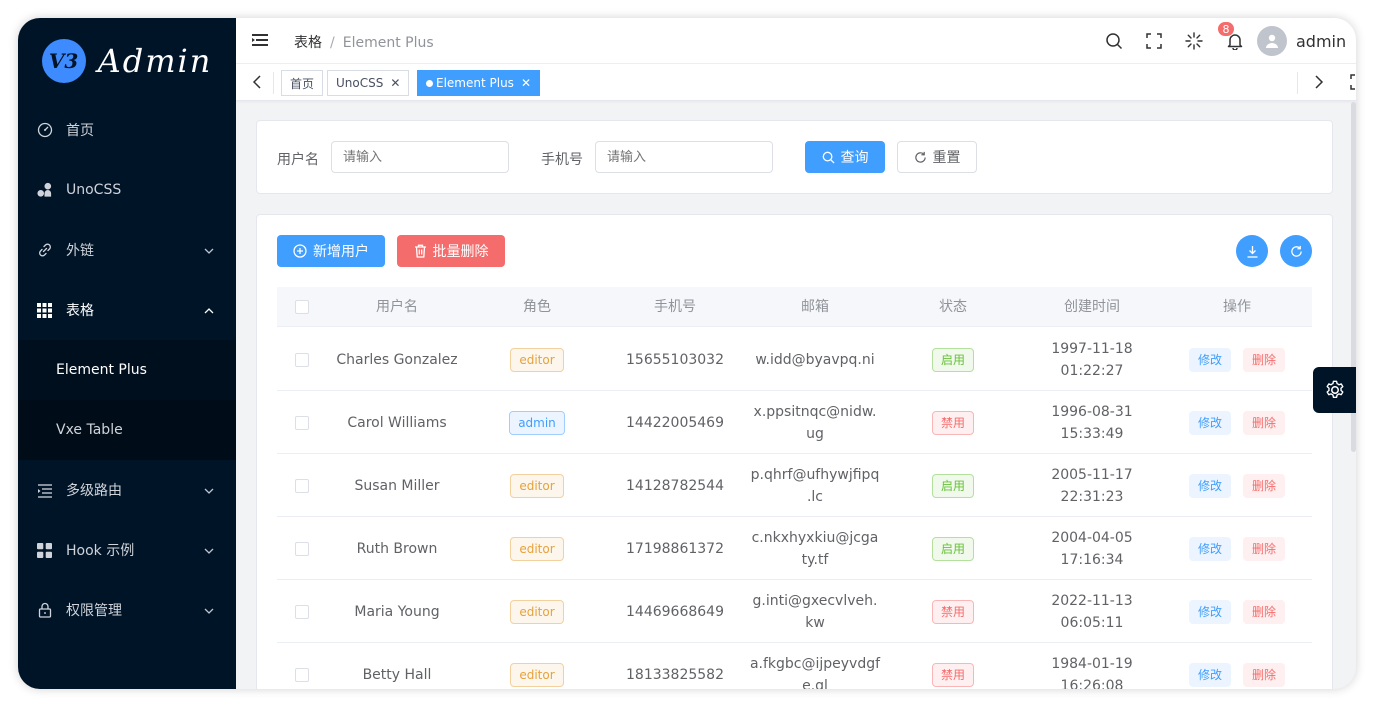  What do you see at coordinates (101, 370) in the screenshot?
I see `sidebar-item-label: Element Plus` at bounding box center [101, 370].